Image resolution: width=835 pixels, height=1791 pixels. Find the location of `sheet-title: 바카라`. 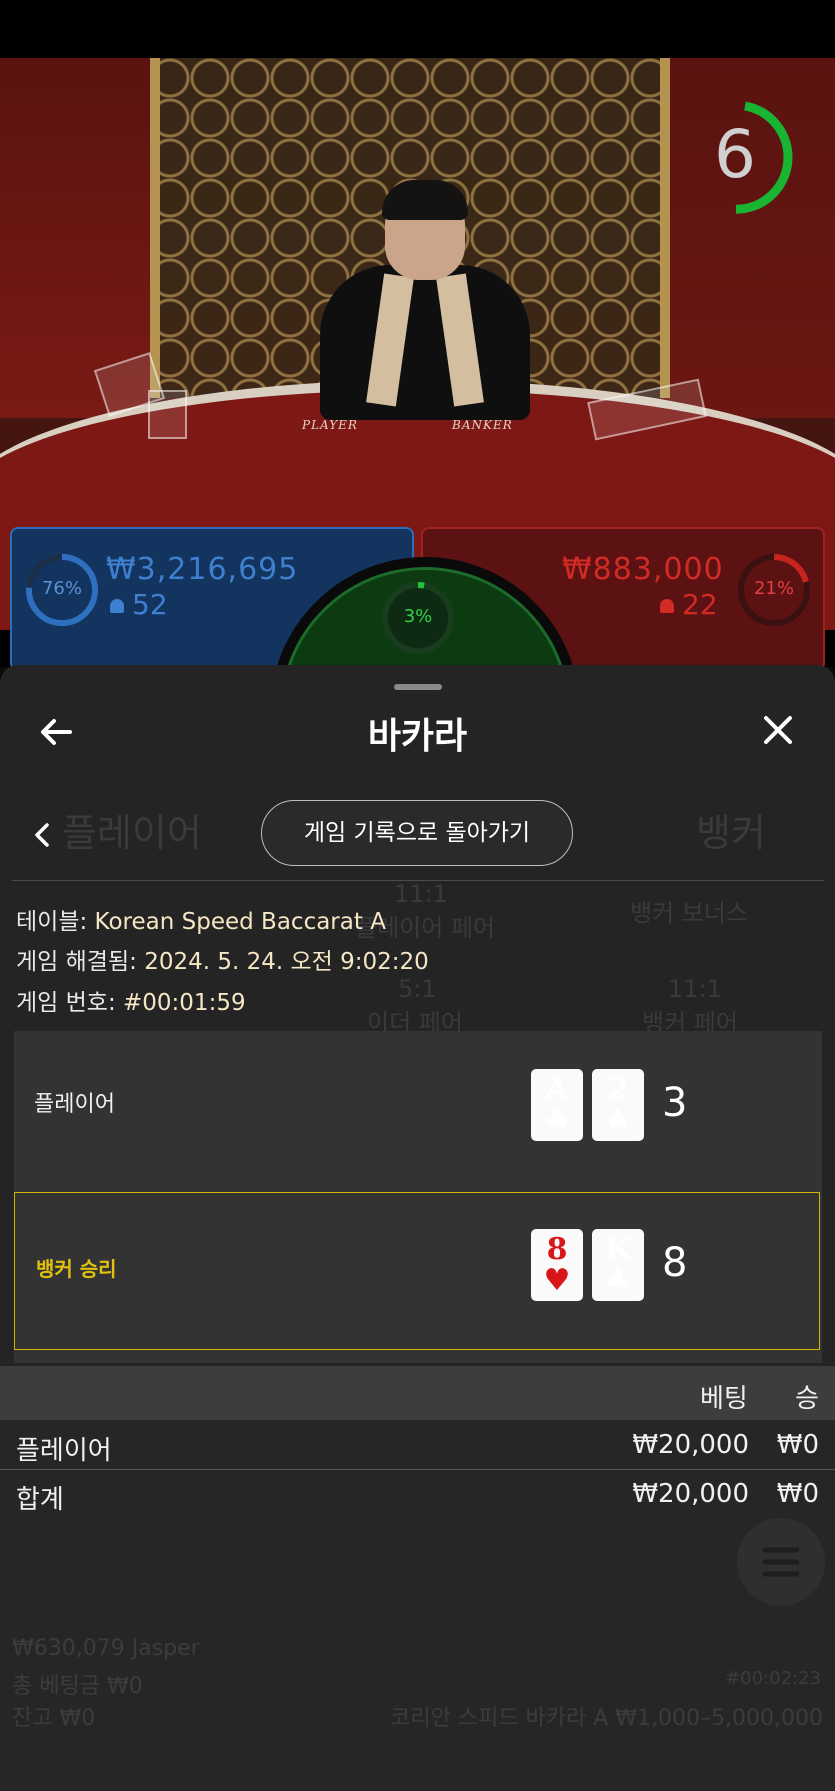

sheet-title: 바카라 is located at coordinates (417, 736).